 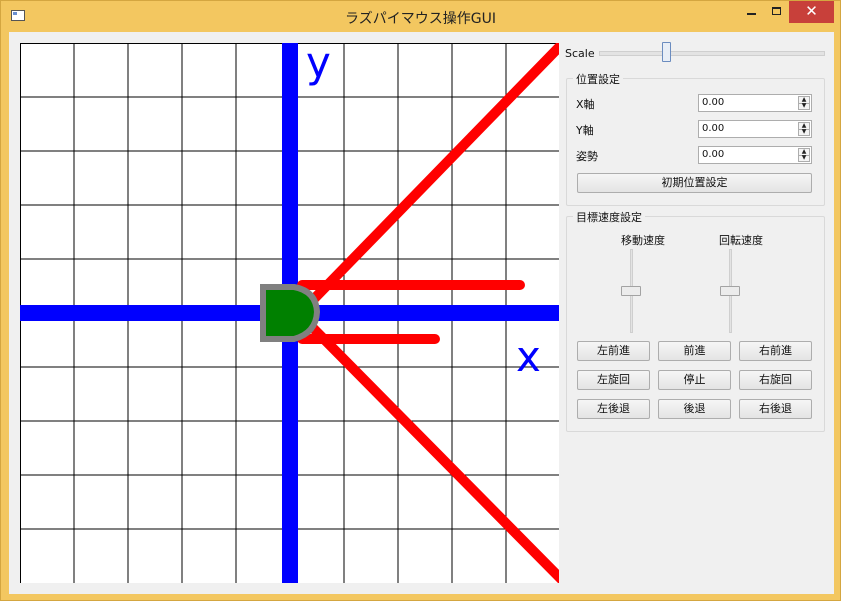 I want to click on close-button: ✕, so click(x=811, y=12).